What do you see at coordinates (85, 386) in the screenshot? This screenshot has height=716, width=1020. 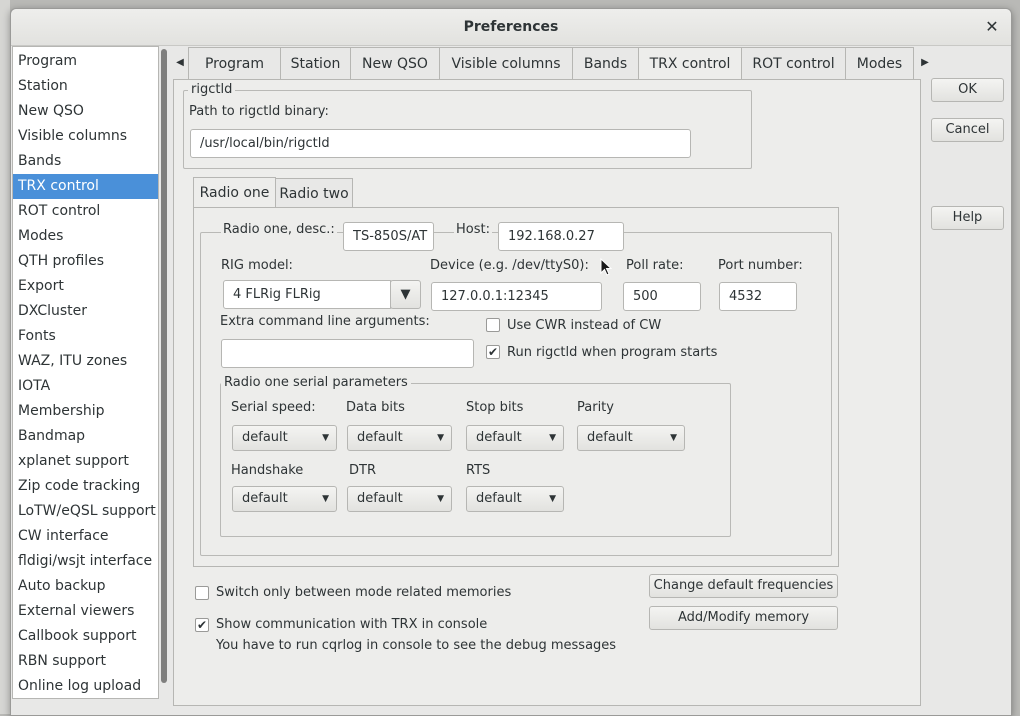 I see `sidebar-item-iota: IOTA` at bounding box center [85, 386].